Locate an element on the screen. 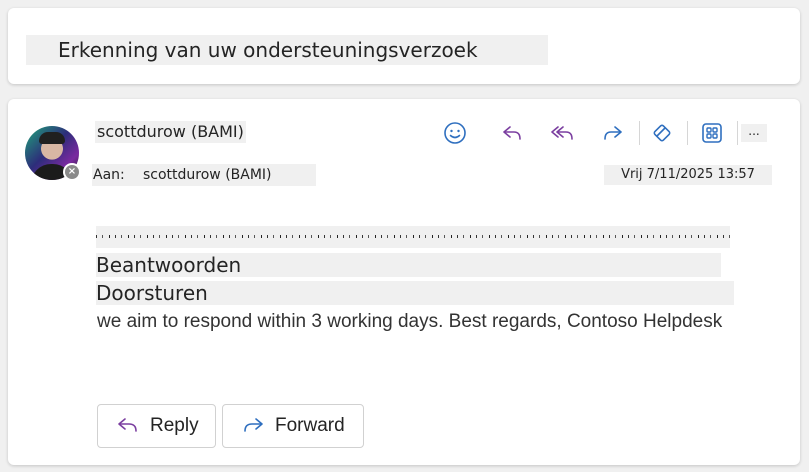 This screenshot has height=472, width=809. emoji-icon is located at coordinates (455, 133).